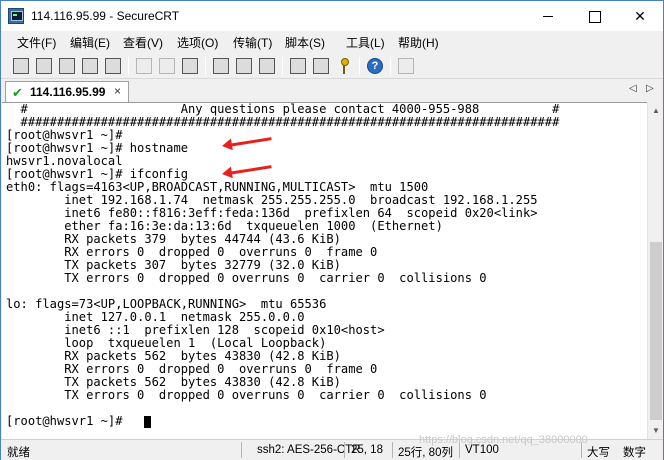  I want to click on watermark: https://blog.csdn.net/qq_38000000, so click(503, 440).